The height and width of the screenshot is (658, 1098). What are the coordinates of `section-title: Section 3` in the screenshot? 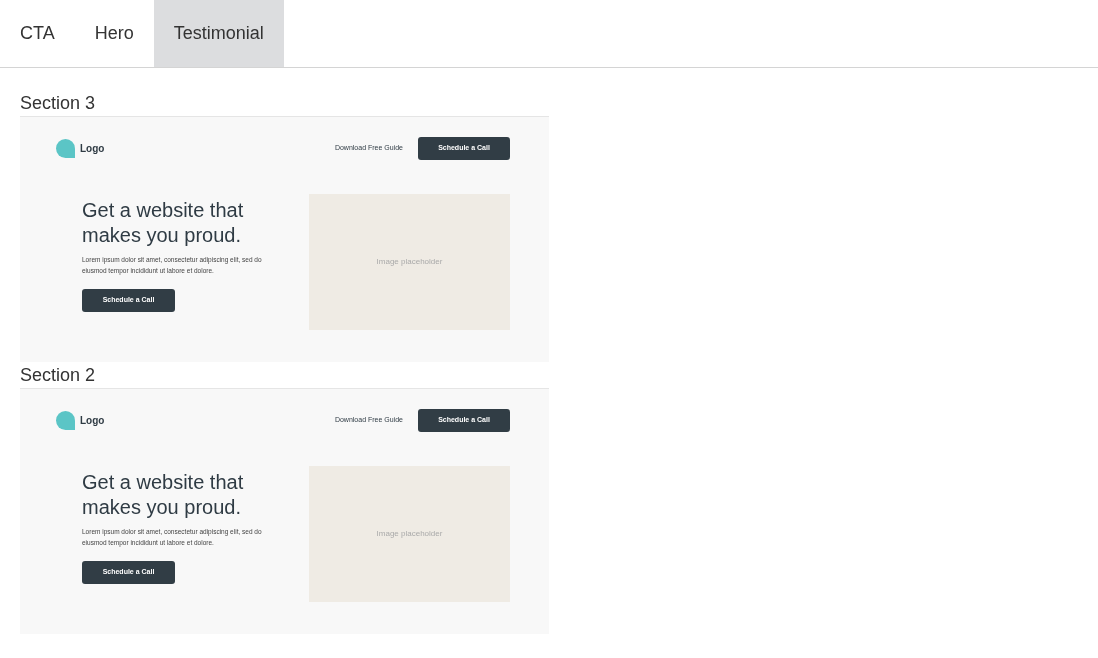 It's located at (58, 103).